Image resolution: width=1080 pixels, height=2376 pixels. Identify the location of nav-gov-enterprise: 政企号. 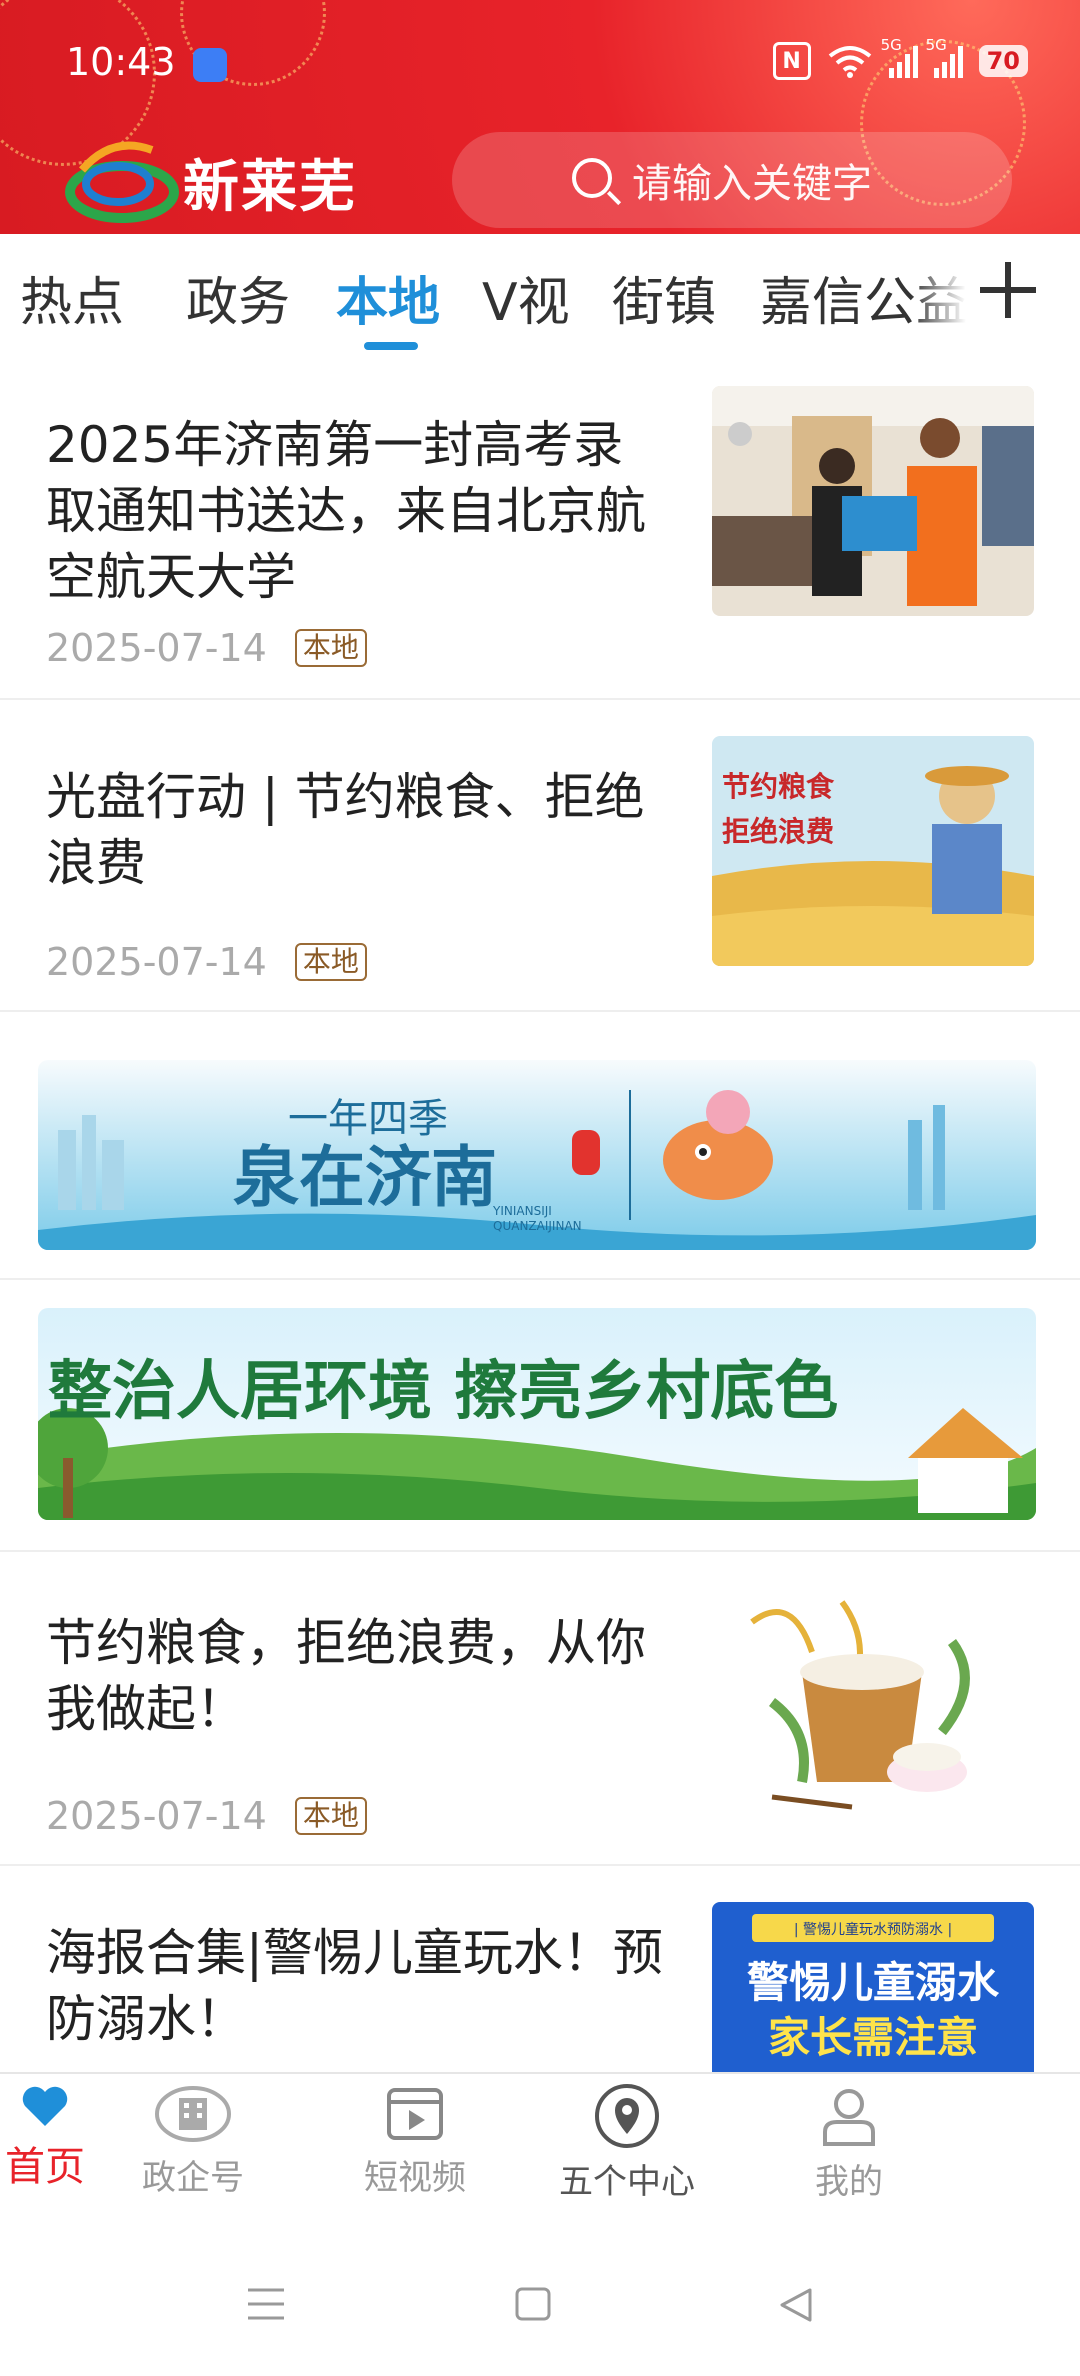
(193, 2141).